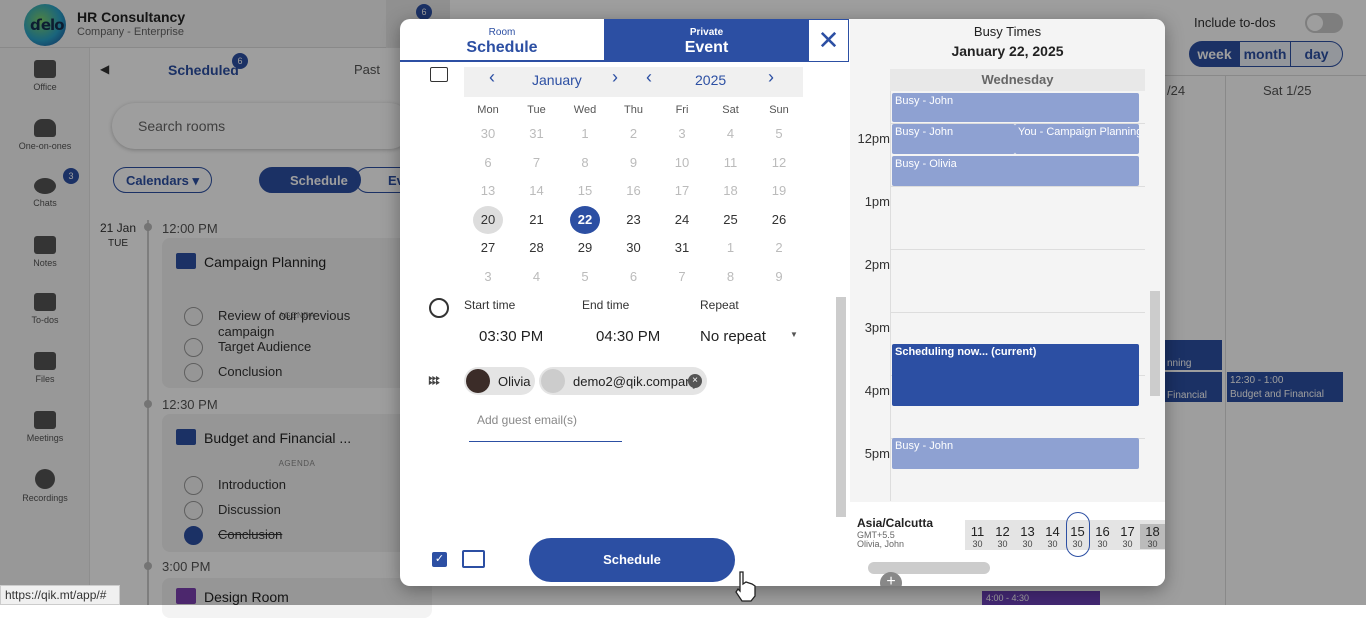  I want to click on tz-hour-cell: 13 30, so click(1027, 536).